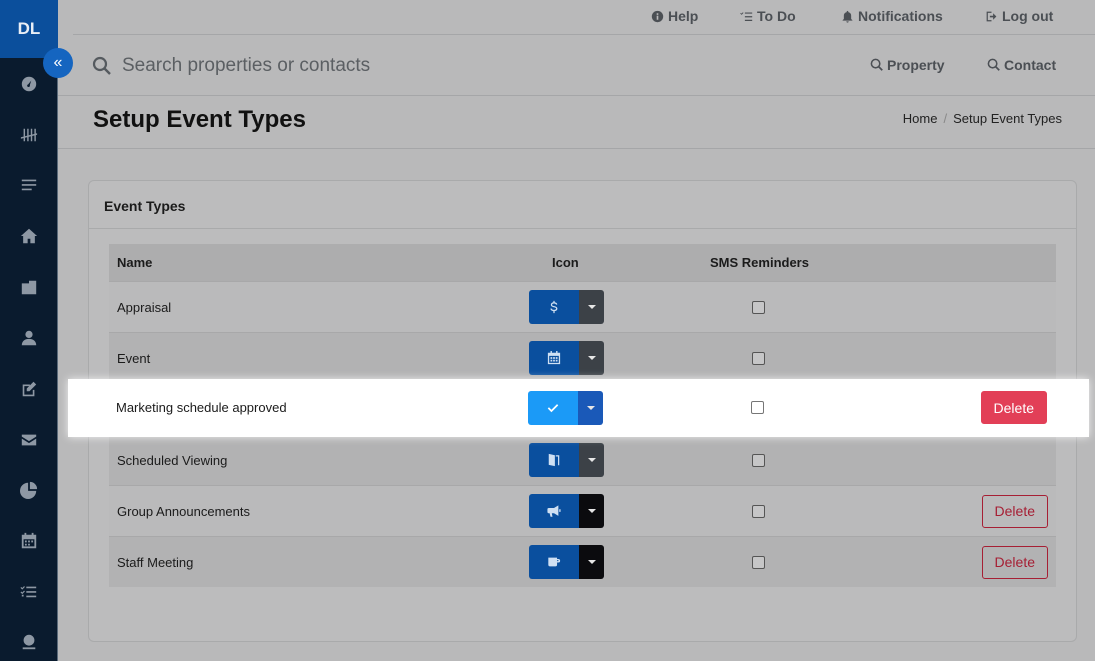 This screenshot has height=661, width=1095. I want to click on help-label: Help, so click(683, 16).